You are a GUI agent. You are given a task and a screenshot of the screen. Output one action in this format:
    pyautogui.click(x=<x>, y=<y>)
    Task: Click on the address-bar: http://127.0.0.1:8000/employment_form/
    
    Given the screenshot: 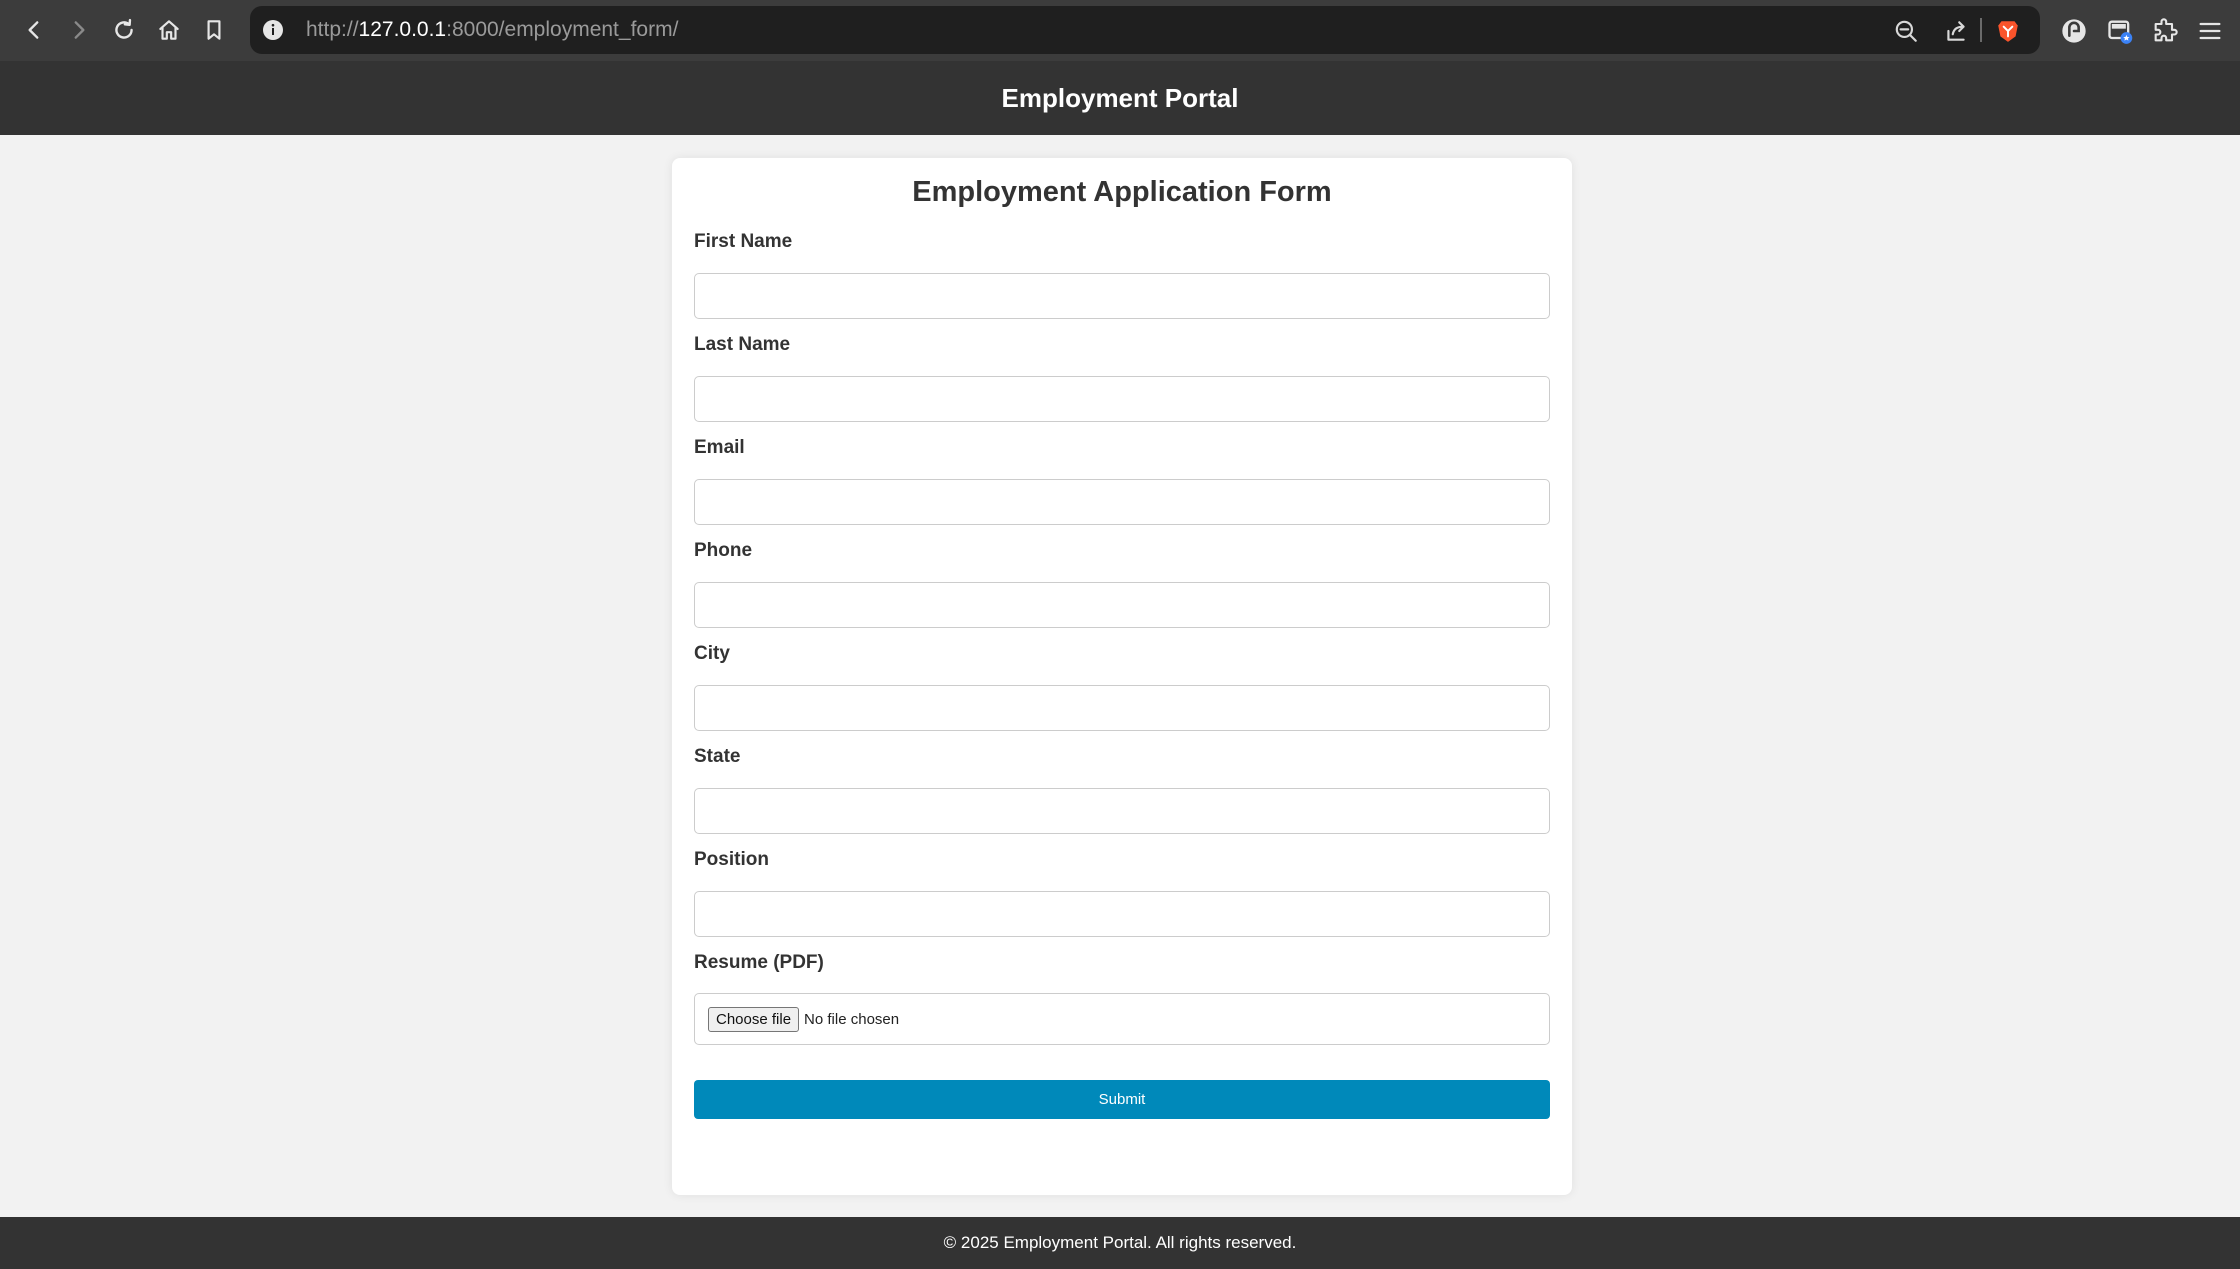 What is the action you would take?
    pyautogui.click(x=1145, y=30)
    